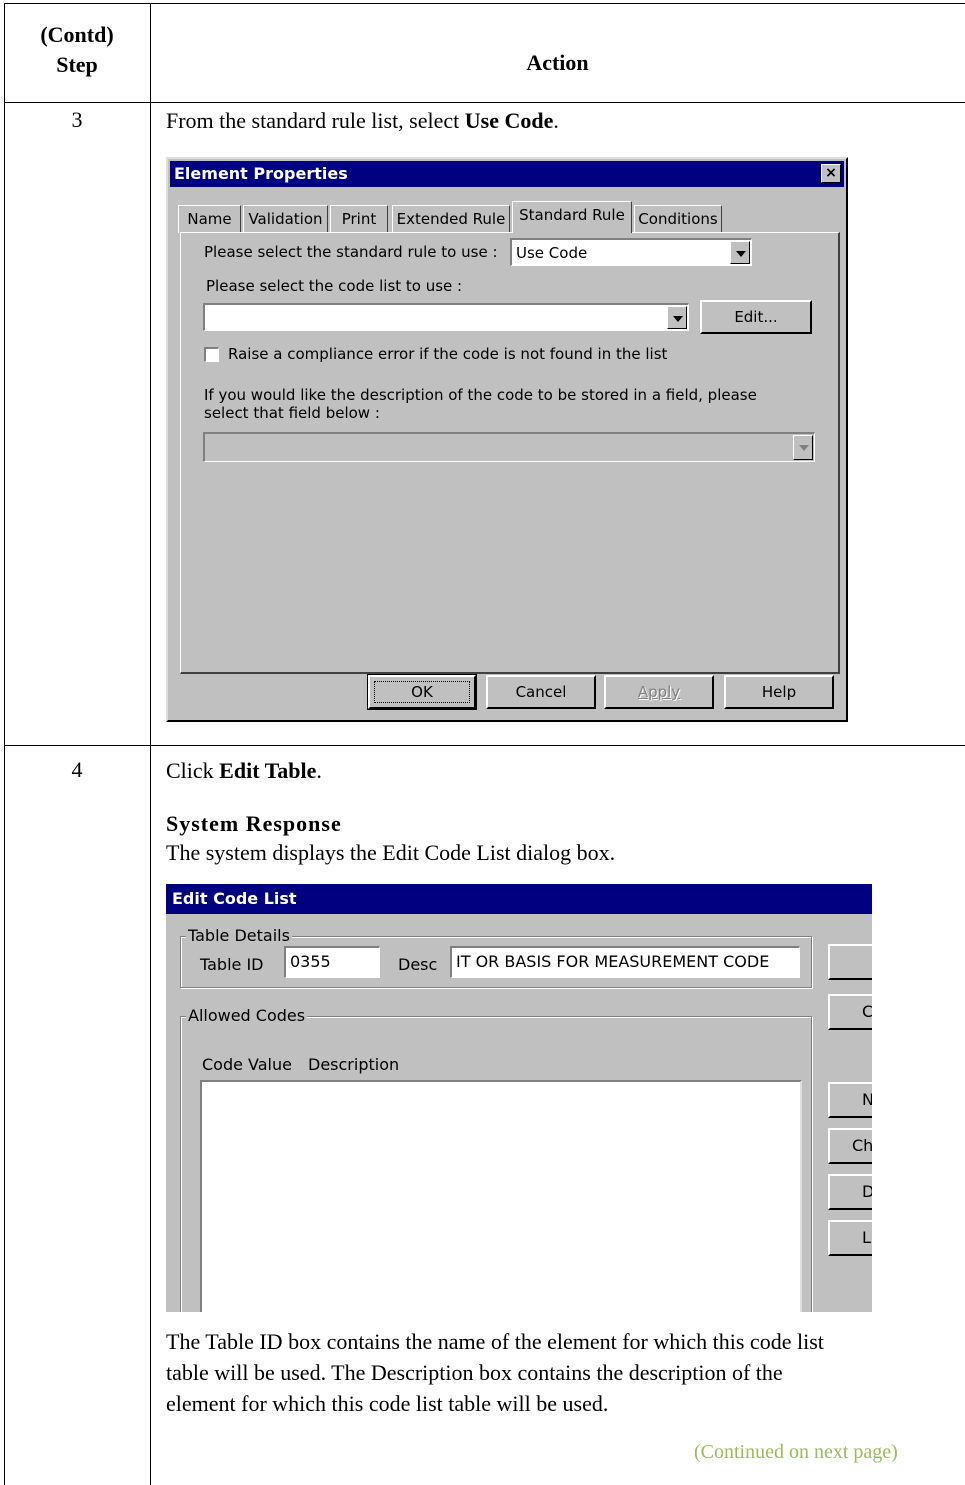 Image resolution: width=965 pixels, height=1485 pixels. I want to click on side-button-4: Ch, so click(850, 1146).